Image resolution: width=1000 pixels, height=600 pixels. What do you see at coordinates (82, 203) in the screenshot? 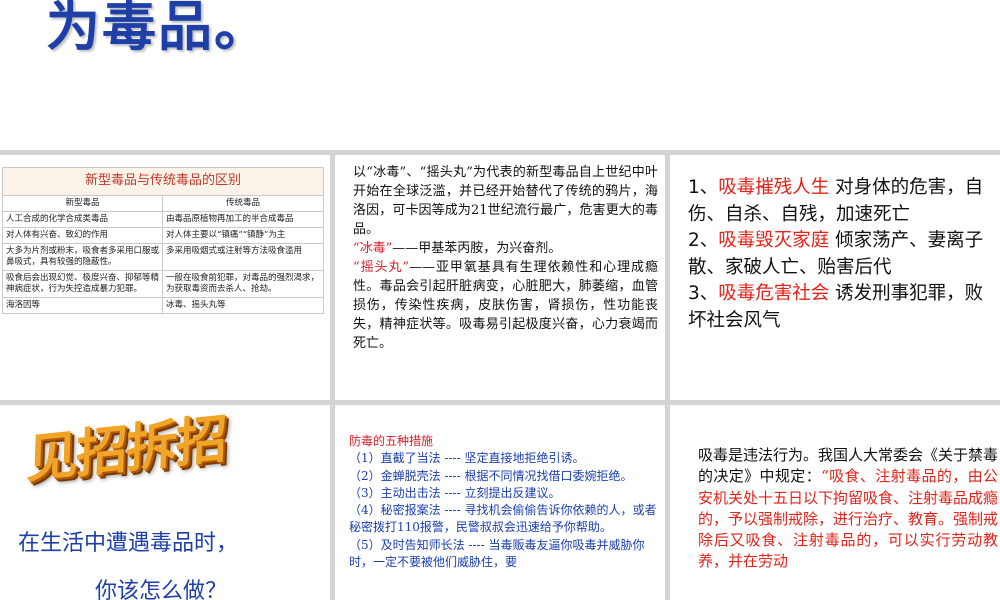
I see `table-header-new: 新型毒品` at bounding box center [82, 203].